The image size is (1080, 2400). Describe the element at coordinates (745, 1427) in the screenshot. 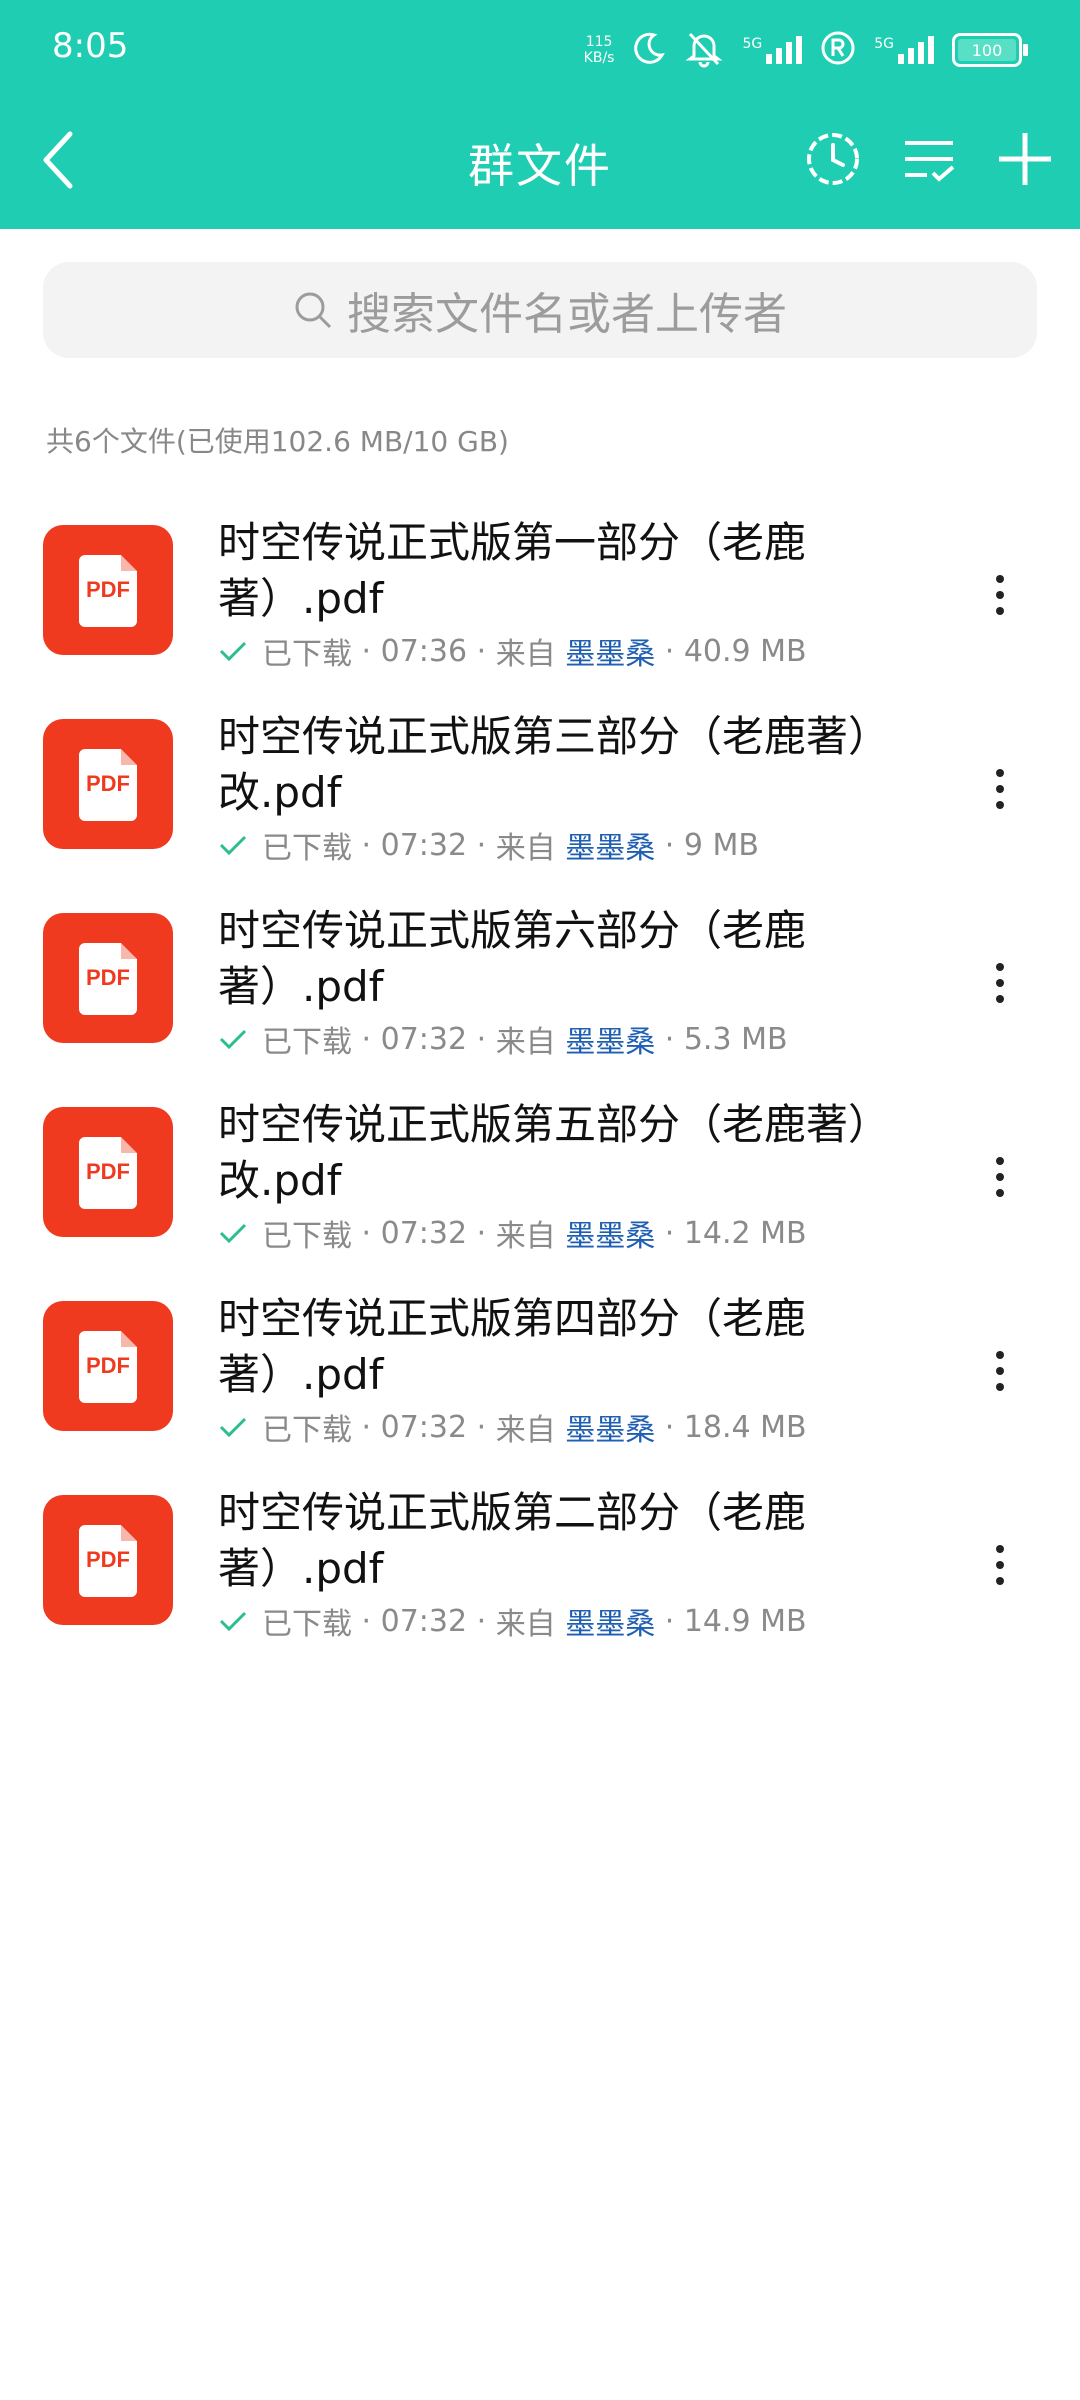

I see `file-size: 18.4 MB` at that location.